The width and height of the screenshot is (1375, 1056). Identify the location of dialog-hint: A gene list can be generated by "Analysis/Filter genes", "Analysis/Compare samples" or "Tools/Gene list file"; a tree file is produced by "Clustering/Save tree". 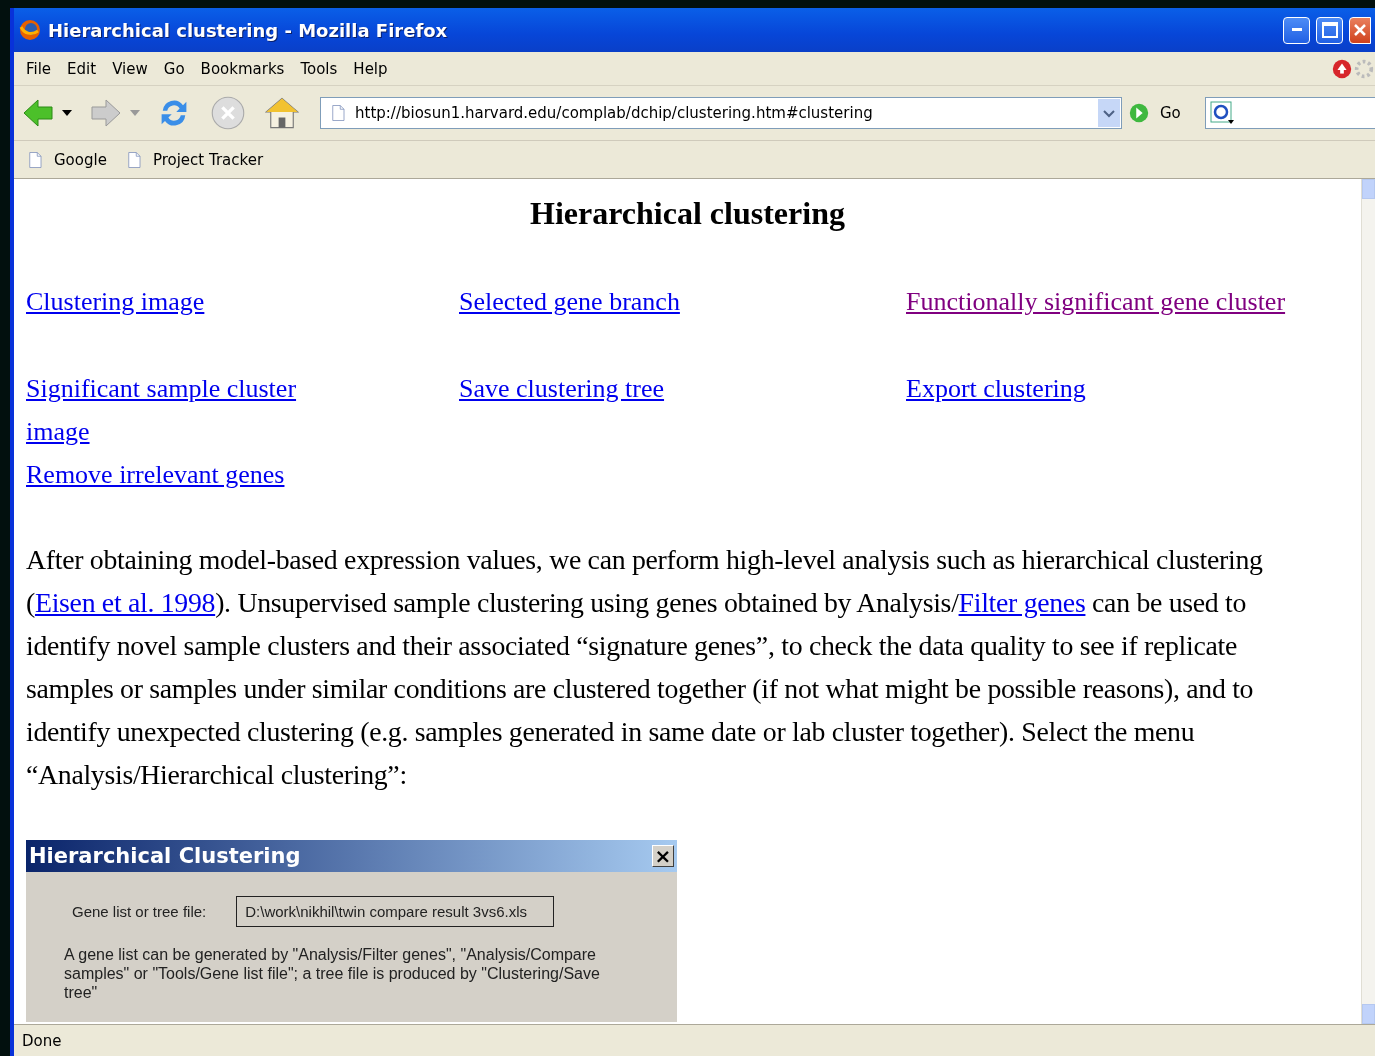
(332, 973).